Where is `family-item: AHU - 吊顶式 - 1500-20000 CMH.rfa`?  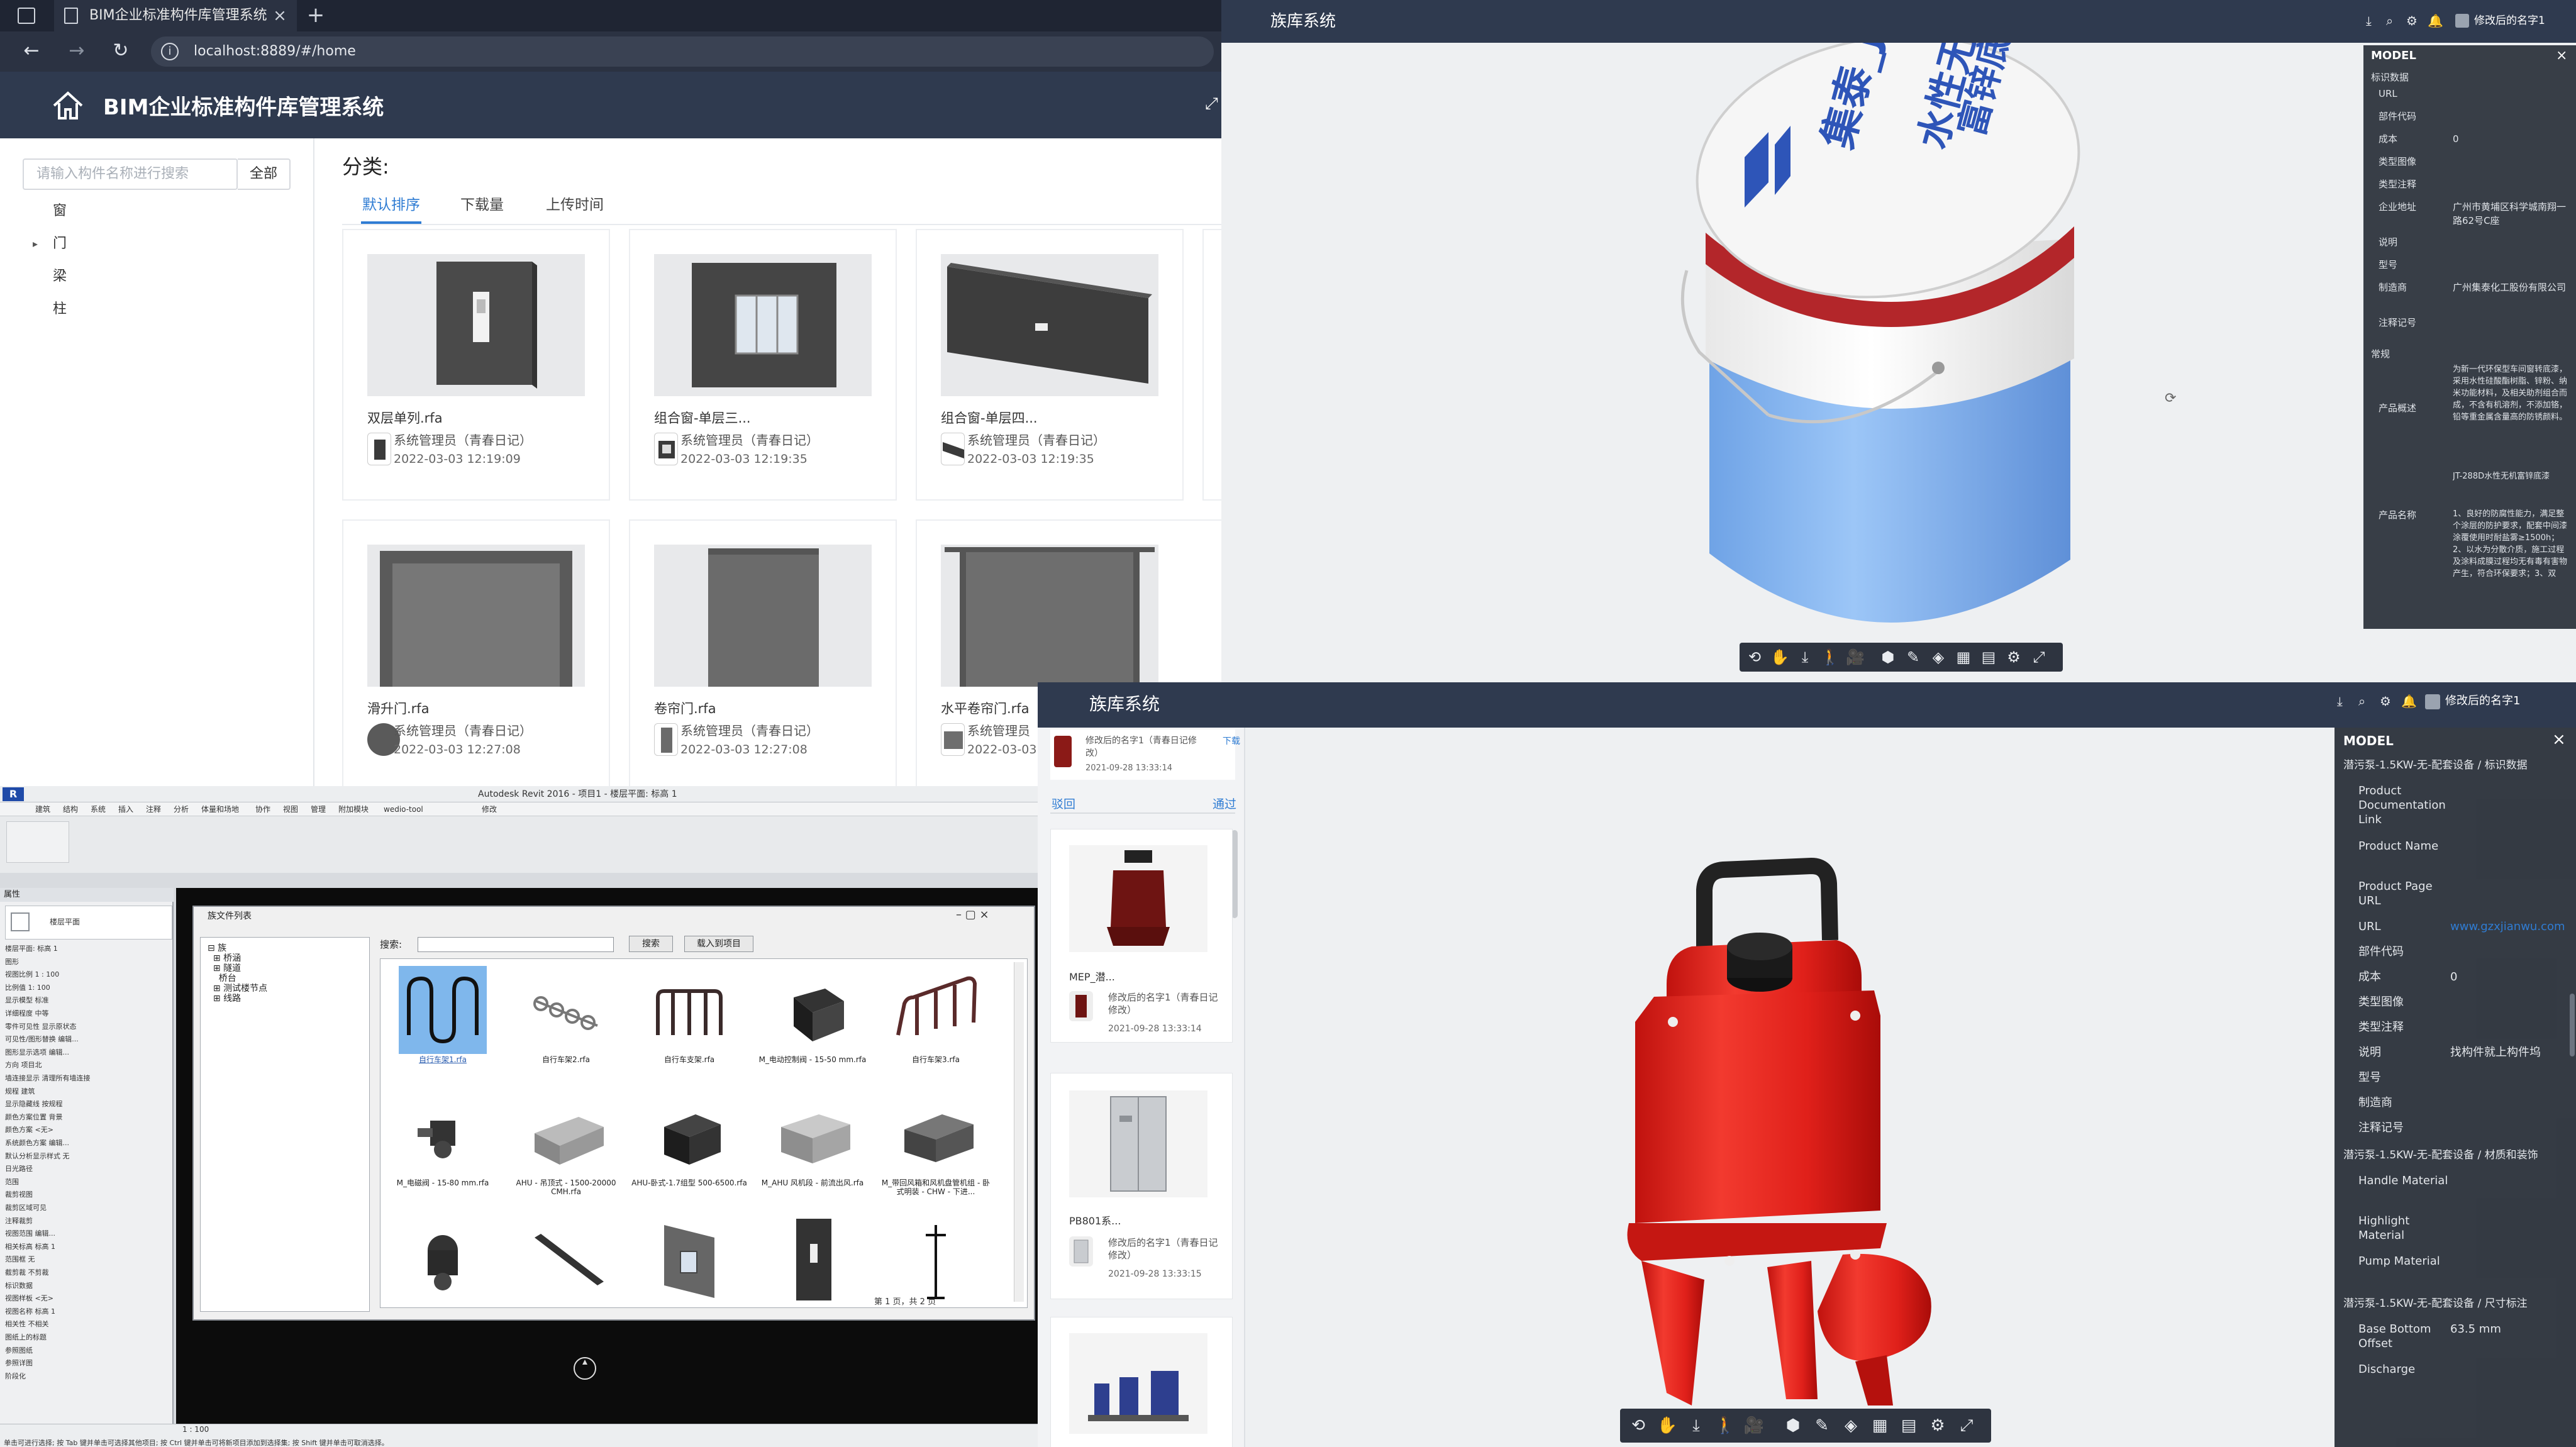
family-item: AHU - 吊顶式 - 1500-20000 CMH.rfa is located at coordinates (566, 1147).